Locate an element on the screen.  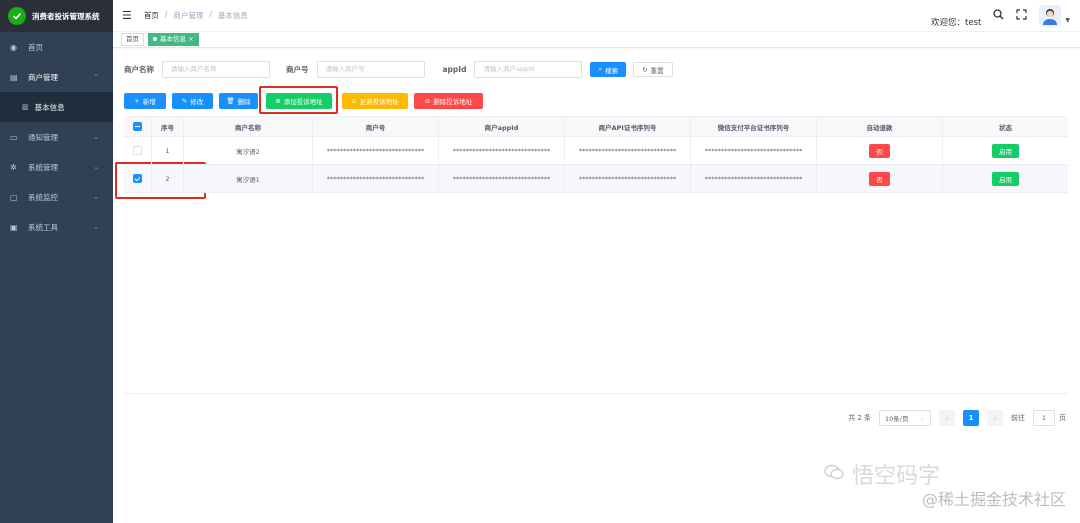
update-complaint-url-label: 更新投诉地址 is located at coordinates (379, 102).